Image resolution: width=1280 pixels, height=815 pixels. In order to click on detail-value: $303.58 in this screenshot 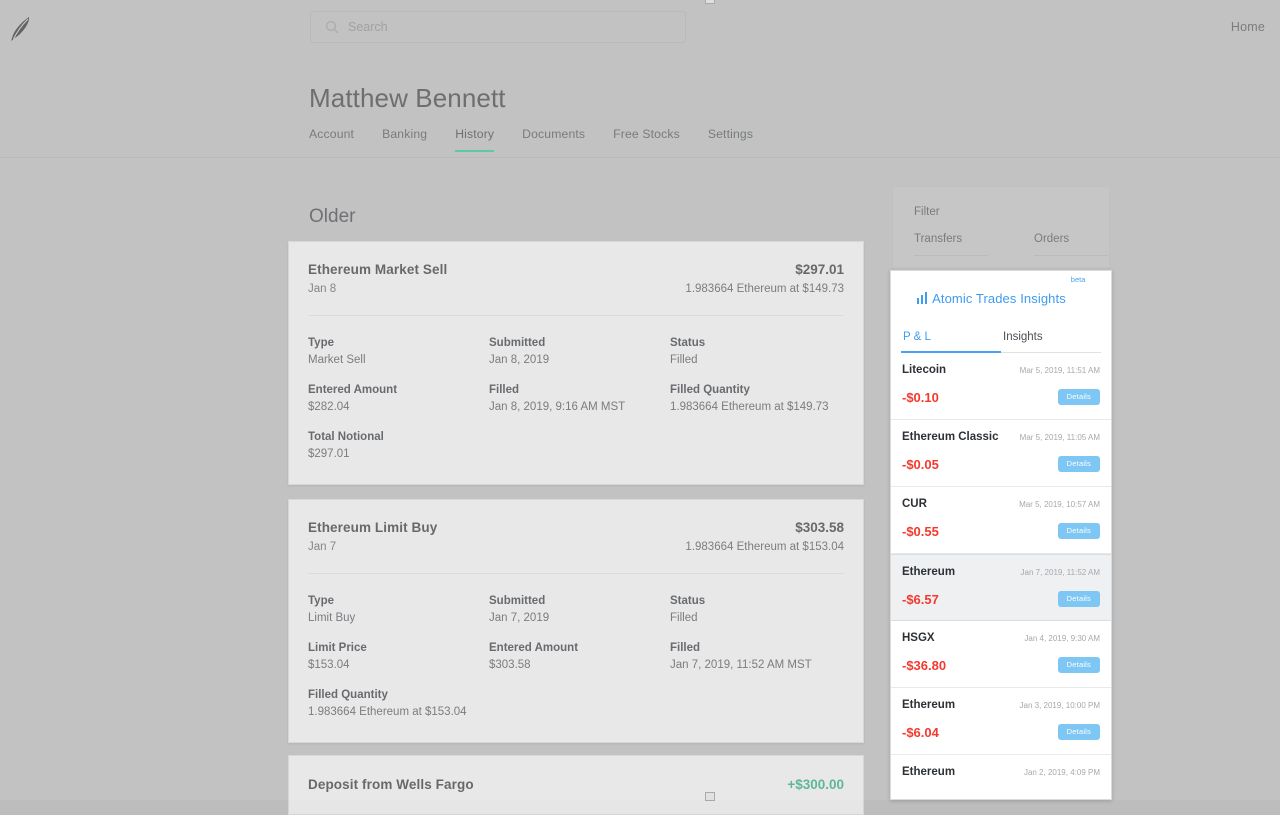, I will do `click(579, 665)`.